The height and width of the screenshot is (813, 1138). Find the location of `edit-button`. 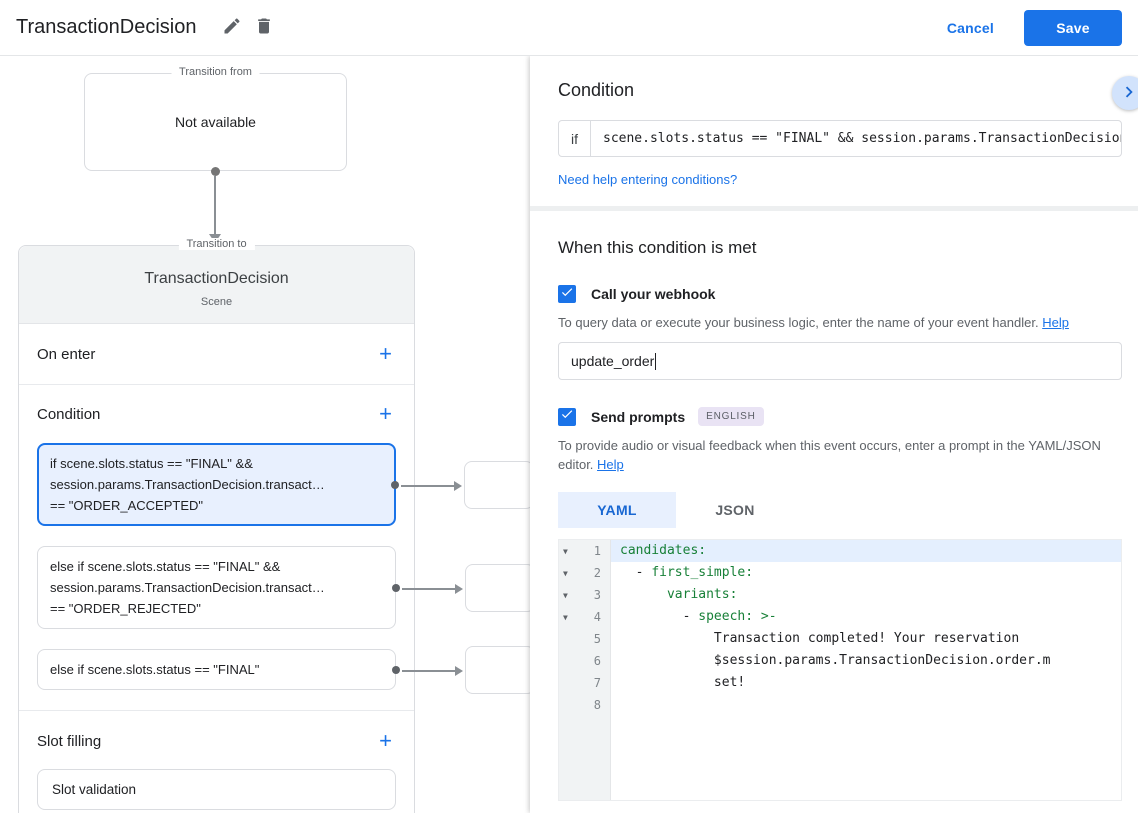

edit-button is located at coordinates (232, 27).